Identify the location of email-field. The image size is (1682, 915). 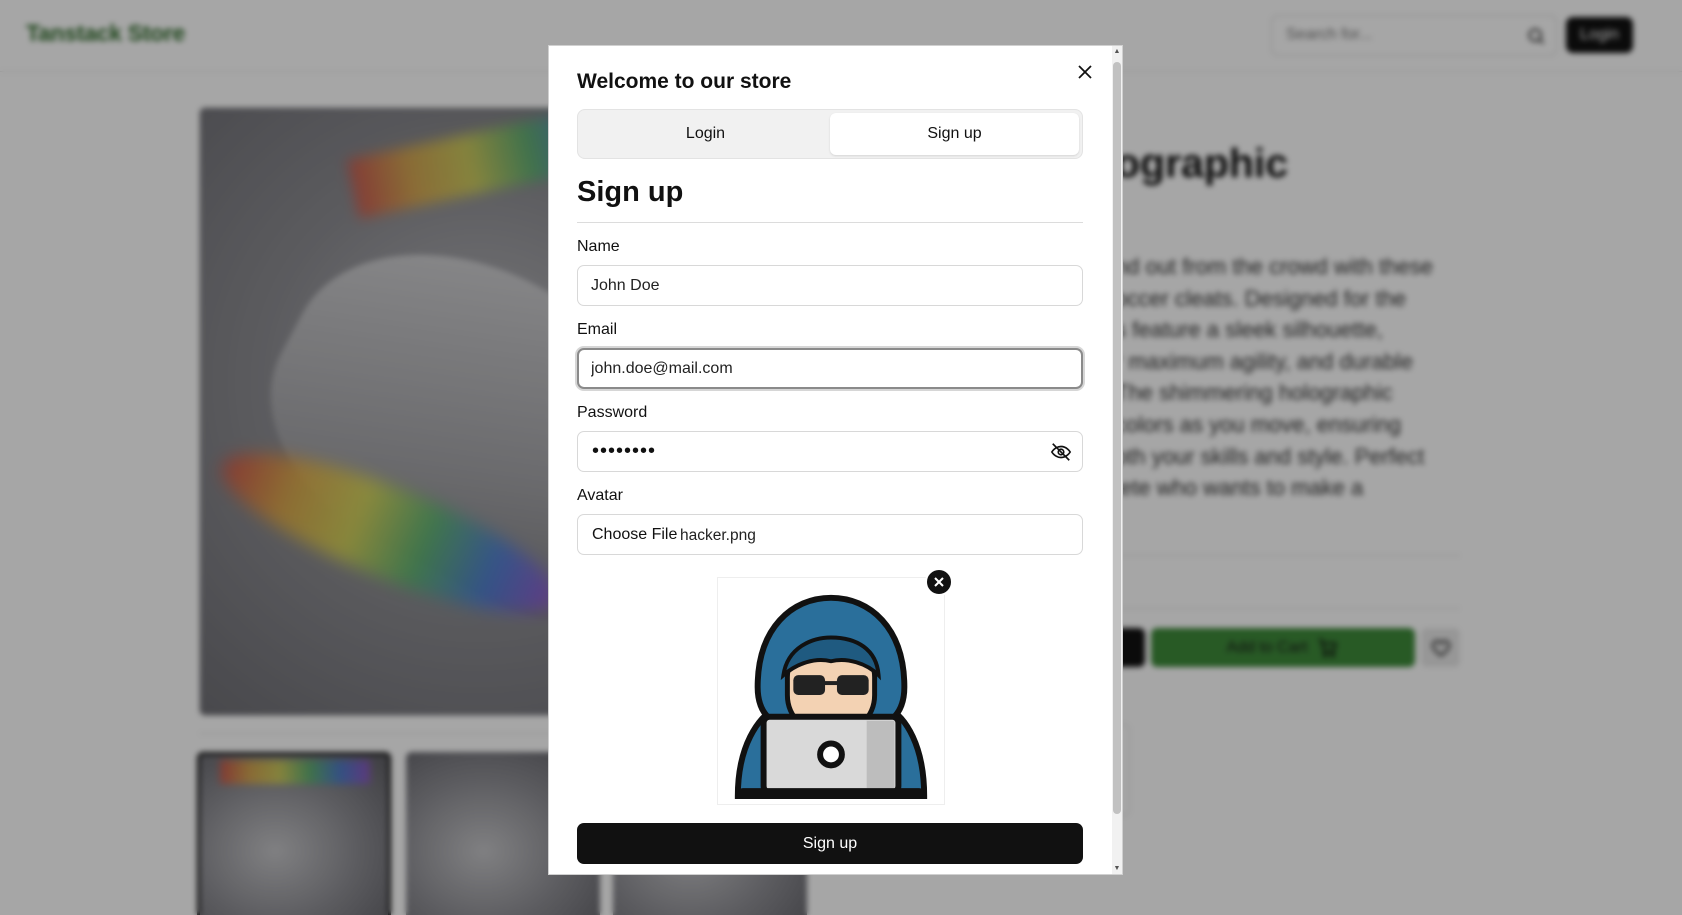
(830, 368).